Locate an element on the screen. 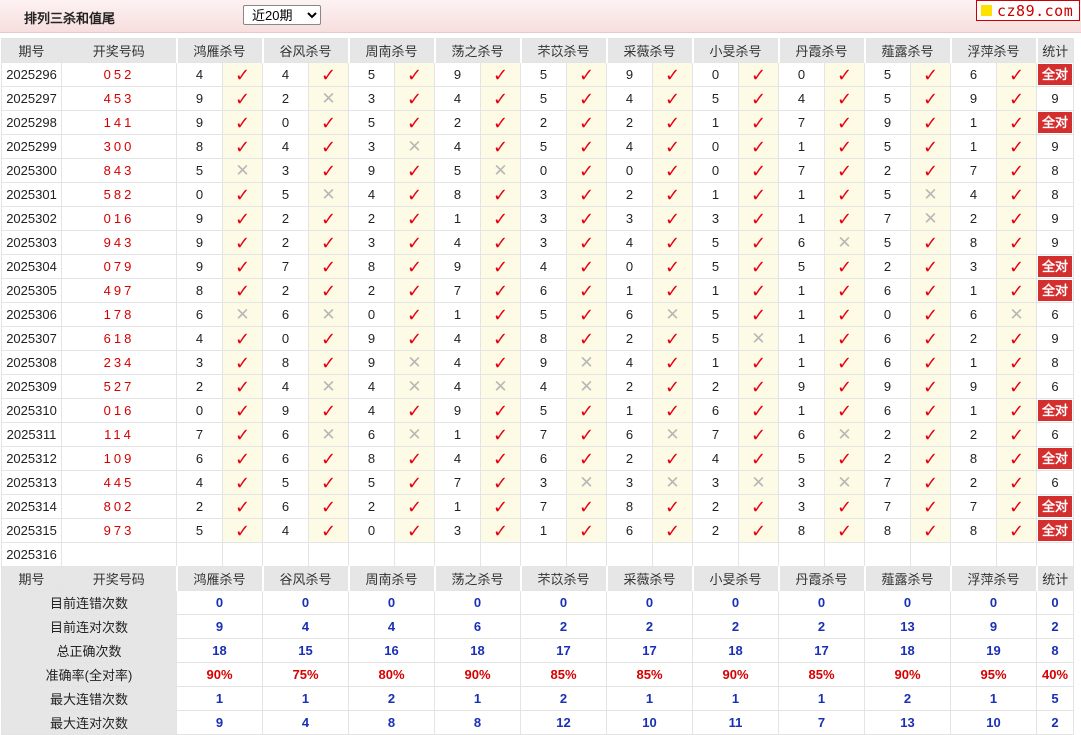 This screenshot has width=1081, height=735. draw-number-cell: 016 is located at coordinates (119, 410).